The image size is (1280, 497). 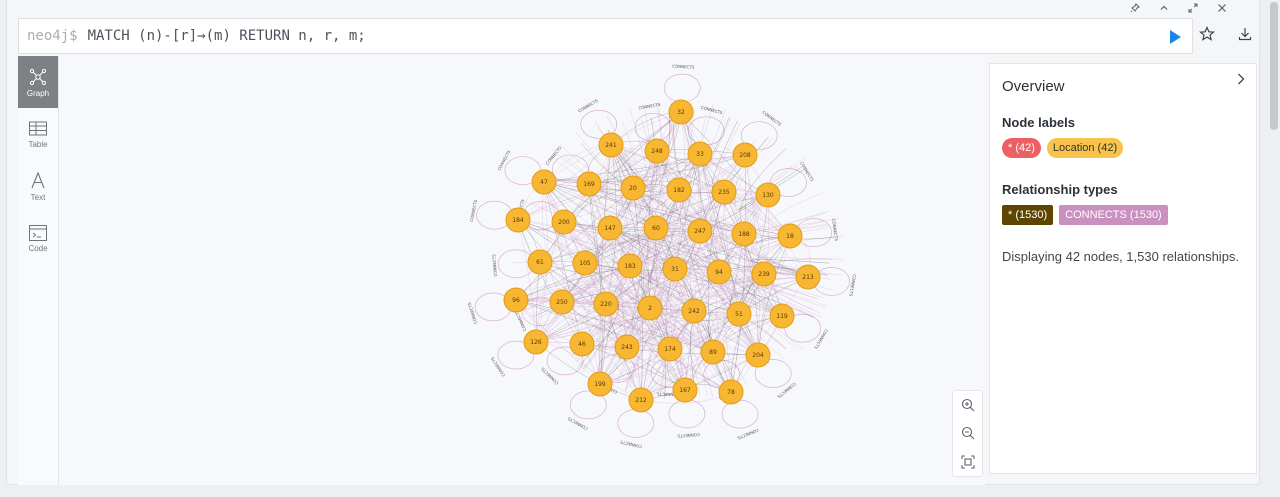 I want to click on graph-node: 204, so click(x=758, y=355).